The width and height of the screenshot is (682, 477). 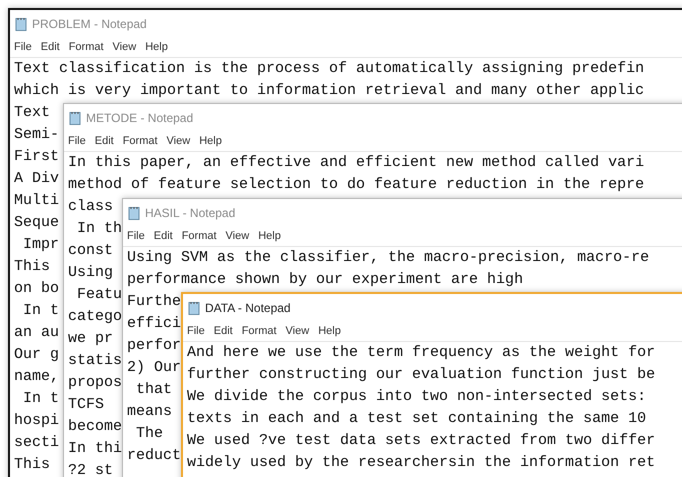 What do you see at coordinates (329, 91) in the screenshot?
I see `text-line: which is very important to information retrieval and many other applic` at bounding box center [329, 91].